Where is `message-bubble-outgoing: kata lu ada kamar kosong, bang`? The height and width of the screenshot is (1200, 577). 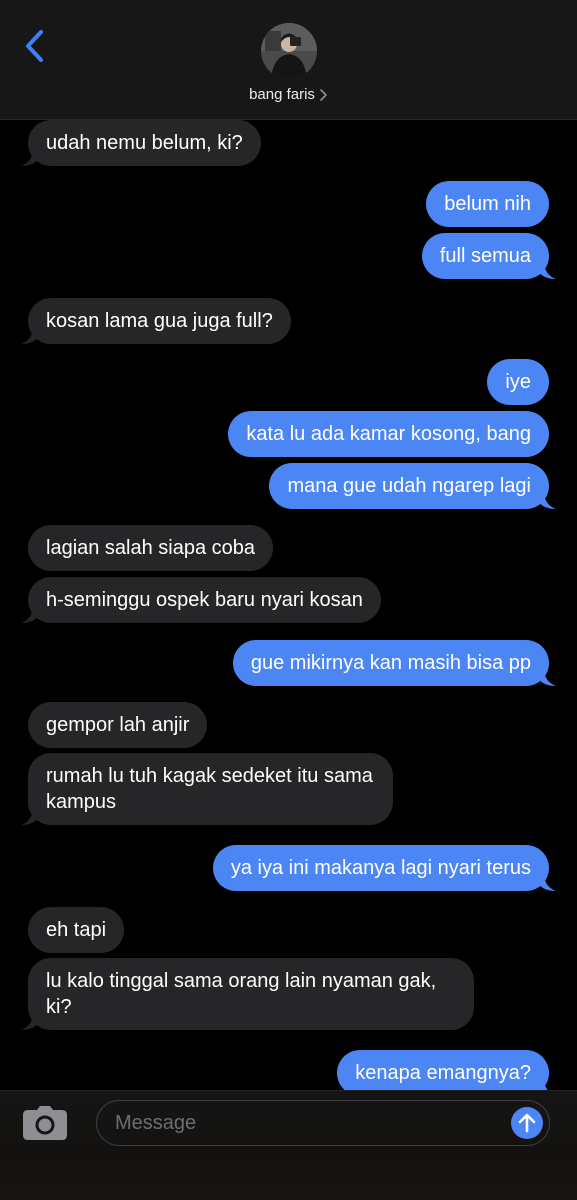
message-bubble-outgoing: kata lu ada kamar kosong, bang is located at coordinates (388, 434).